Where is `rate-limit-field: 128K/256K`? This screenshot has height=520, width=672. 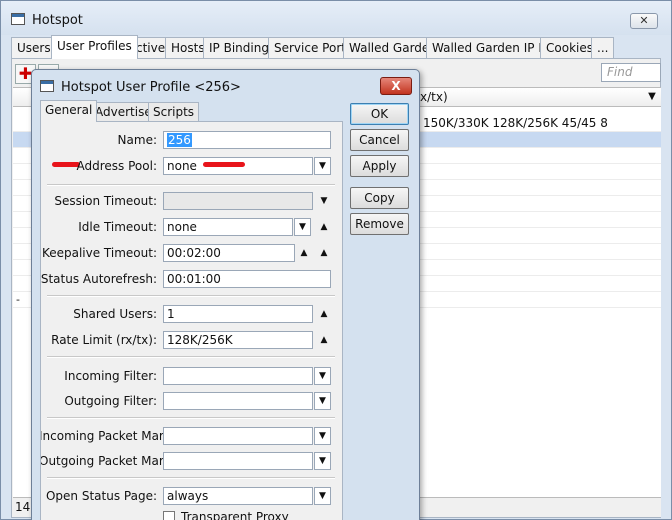
rate-limit-field: 128K/256K is located at coordinates (238, 340).